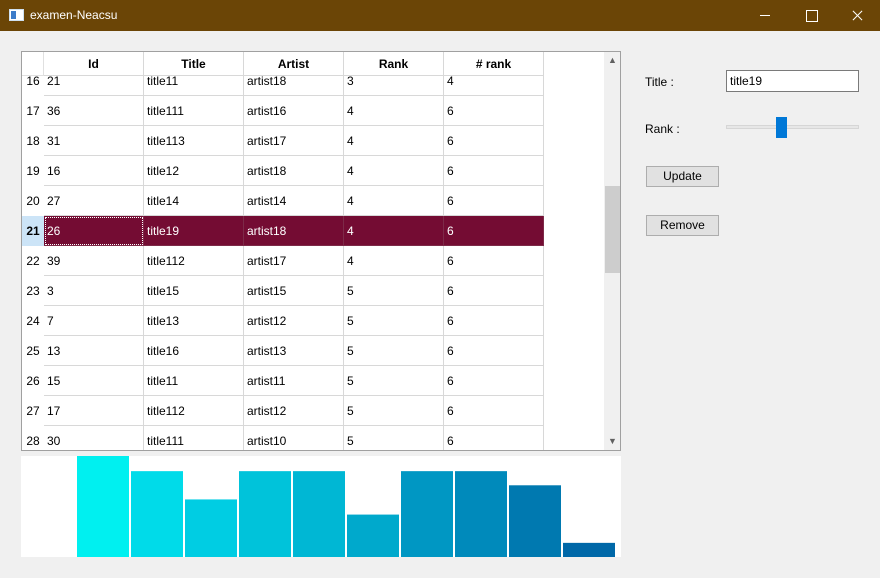 The width and height of the screenshot is (880, 578). Describe the element at coordinates (194, 381) in the screenshot. I see `table-cell: title11` at that location.